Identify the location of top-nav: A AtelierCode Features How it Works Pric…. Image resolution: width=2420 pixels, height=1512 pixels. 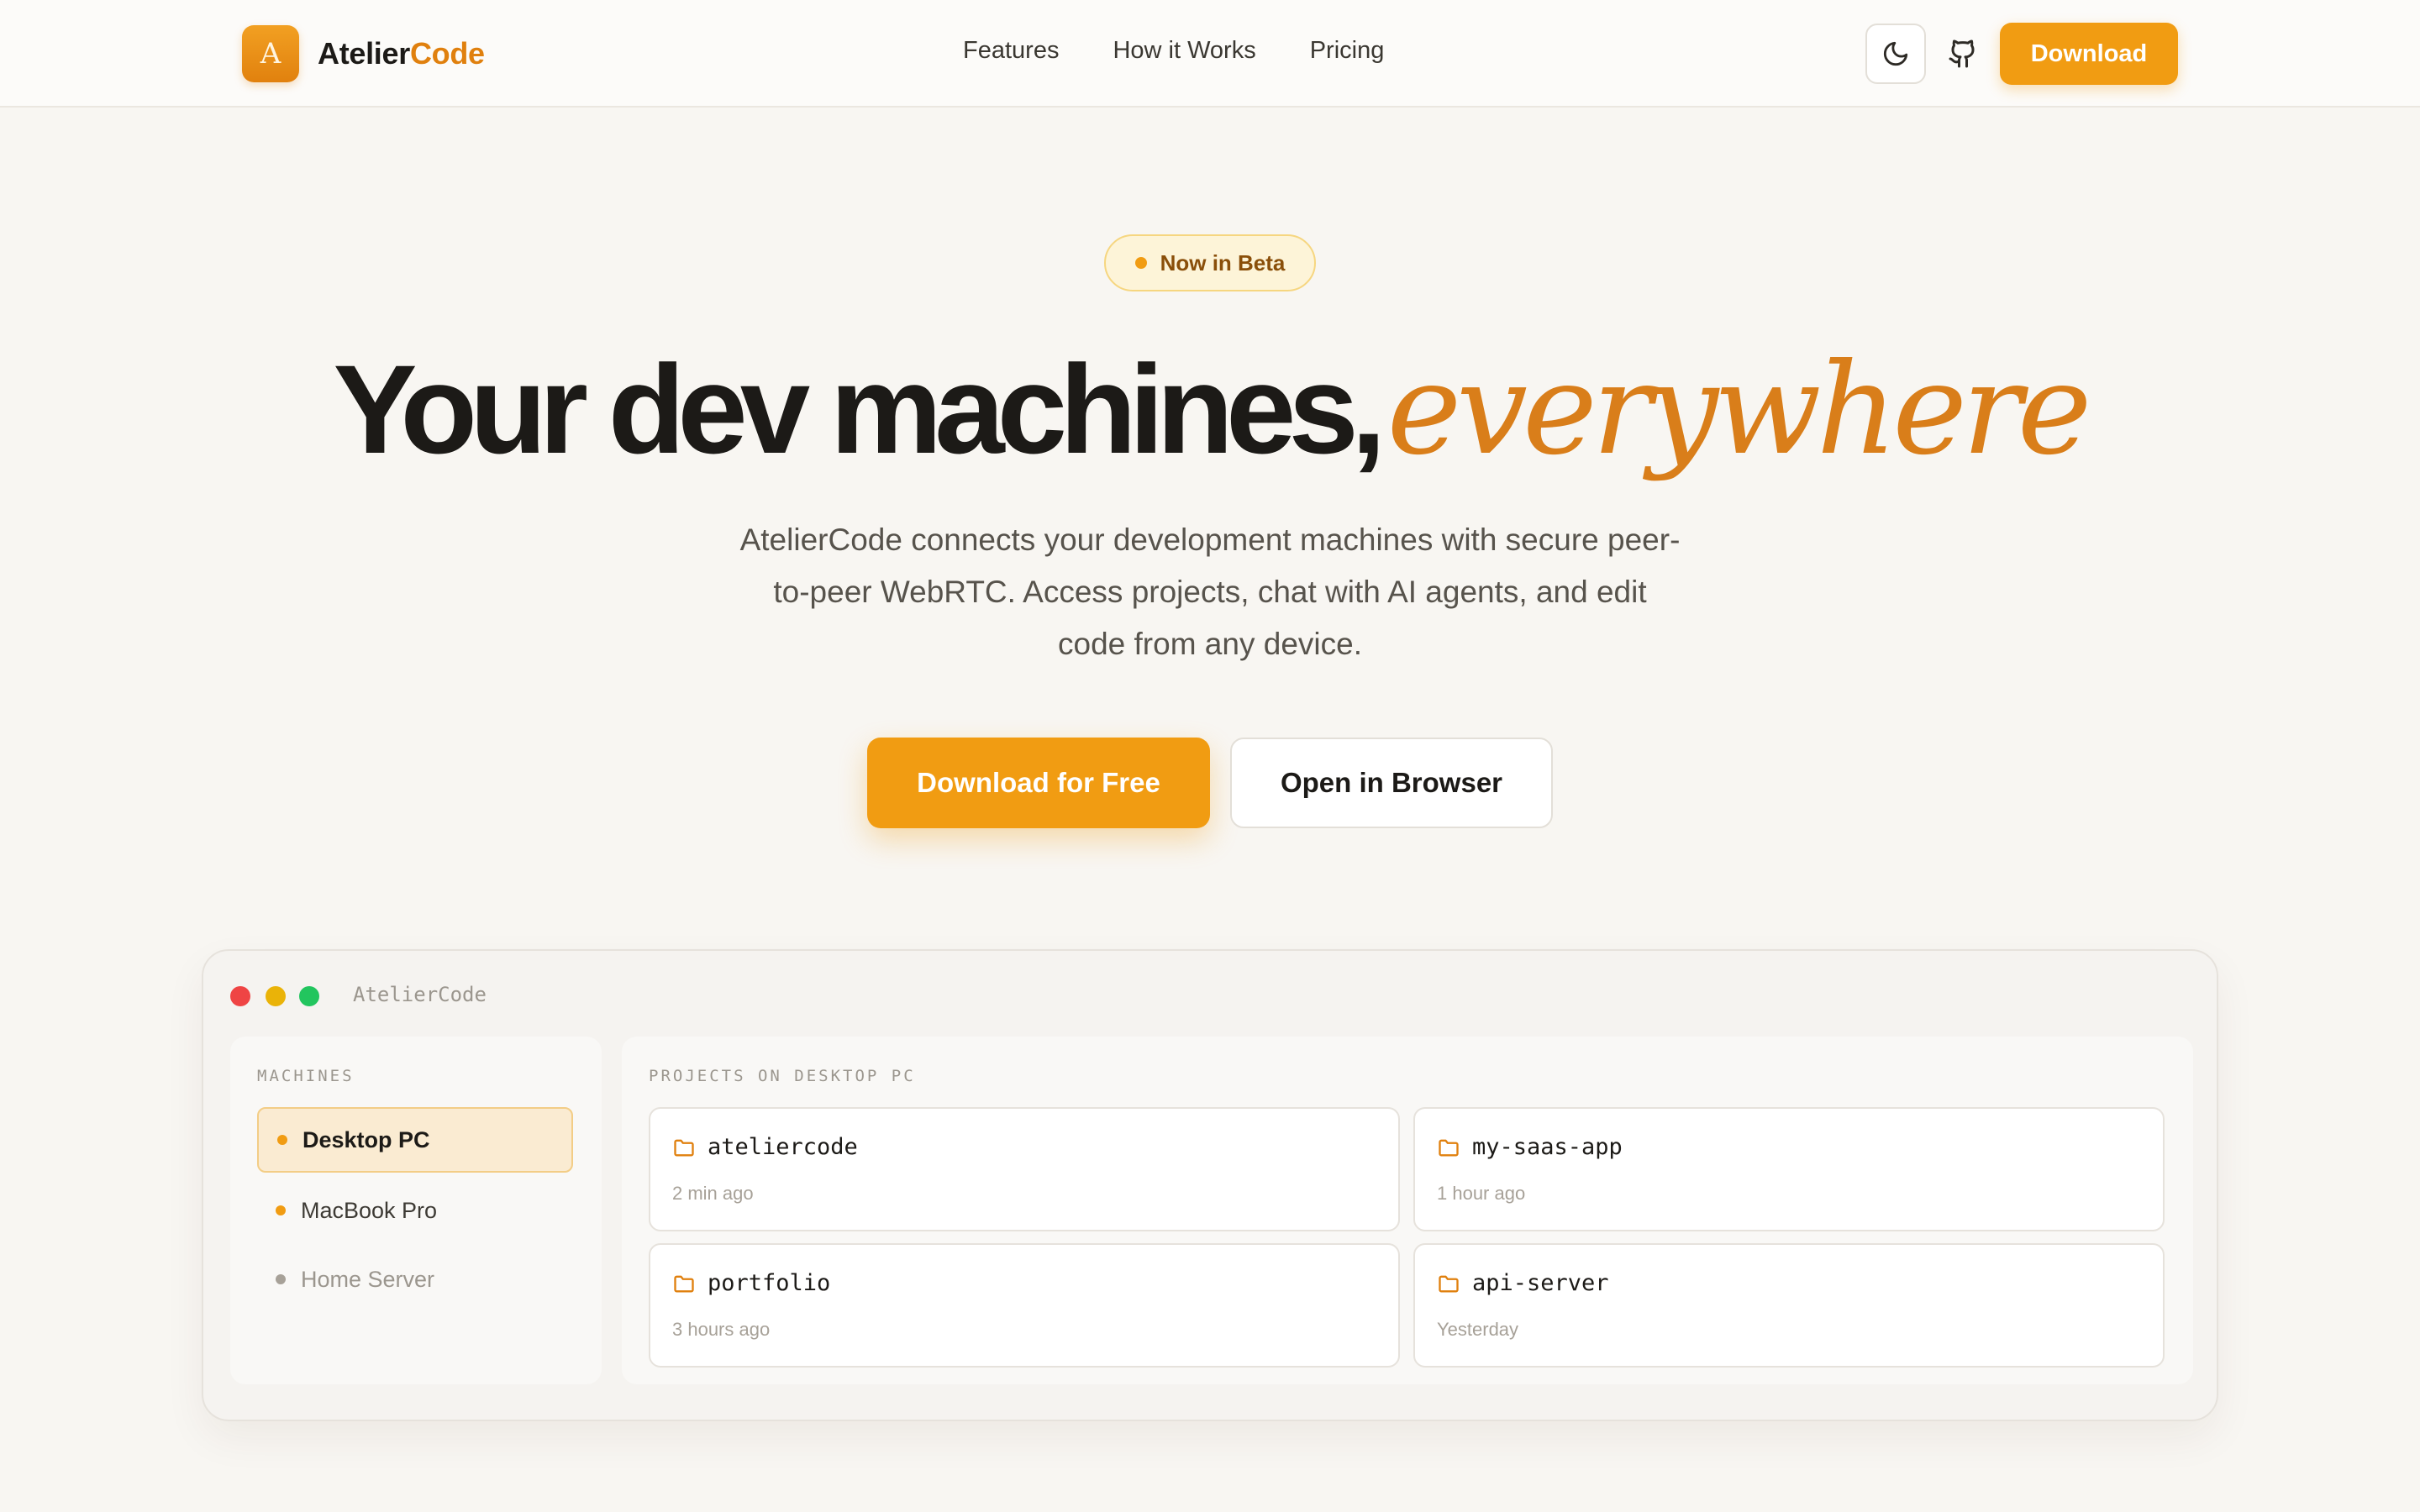
(1210, 54).